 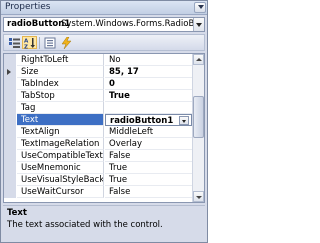 I want to click on properties-icon, so click(x=50, y=43).